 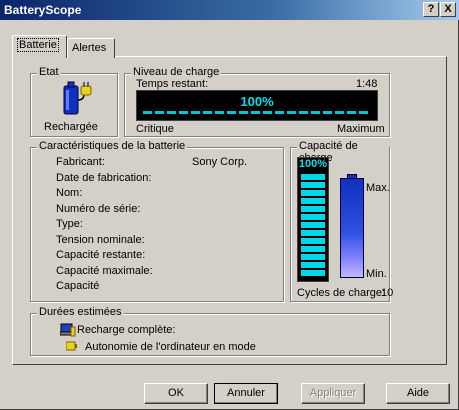 What do you see at coordinates (361, 129) in the screenshot?
I see `charge-max-label: Maximum` at bounding box center [361, 129].